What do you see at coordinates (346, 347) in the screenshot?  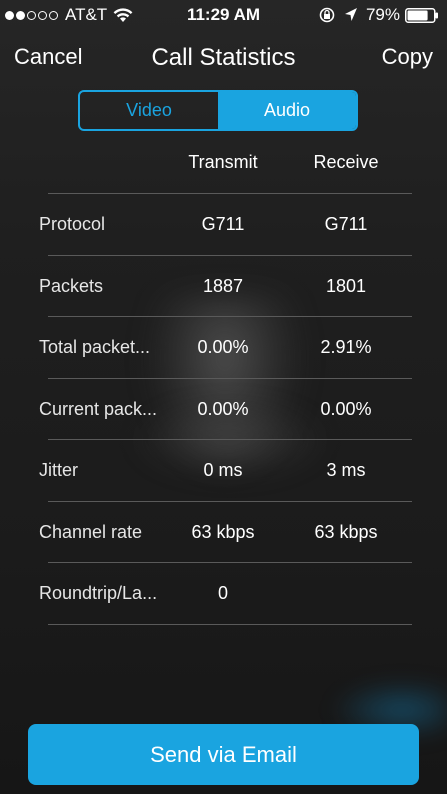 I see `receive-value: 2.91%` at bounding box center [346, 347].